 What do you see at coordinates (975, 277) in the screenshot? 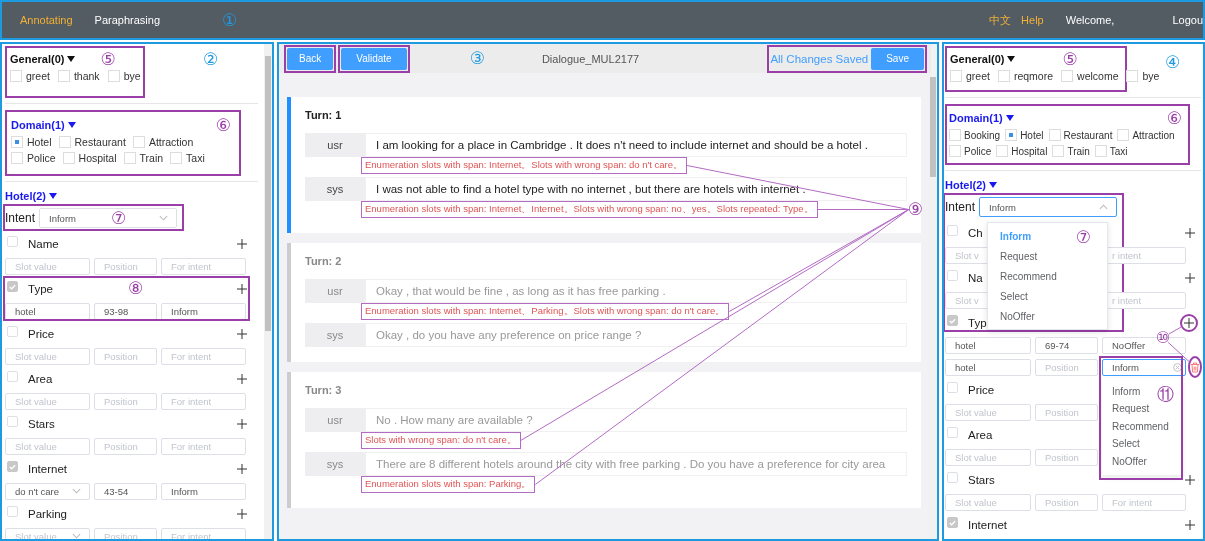
I see `slot-name: Na` at bounding box center [975, 277].